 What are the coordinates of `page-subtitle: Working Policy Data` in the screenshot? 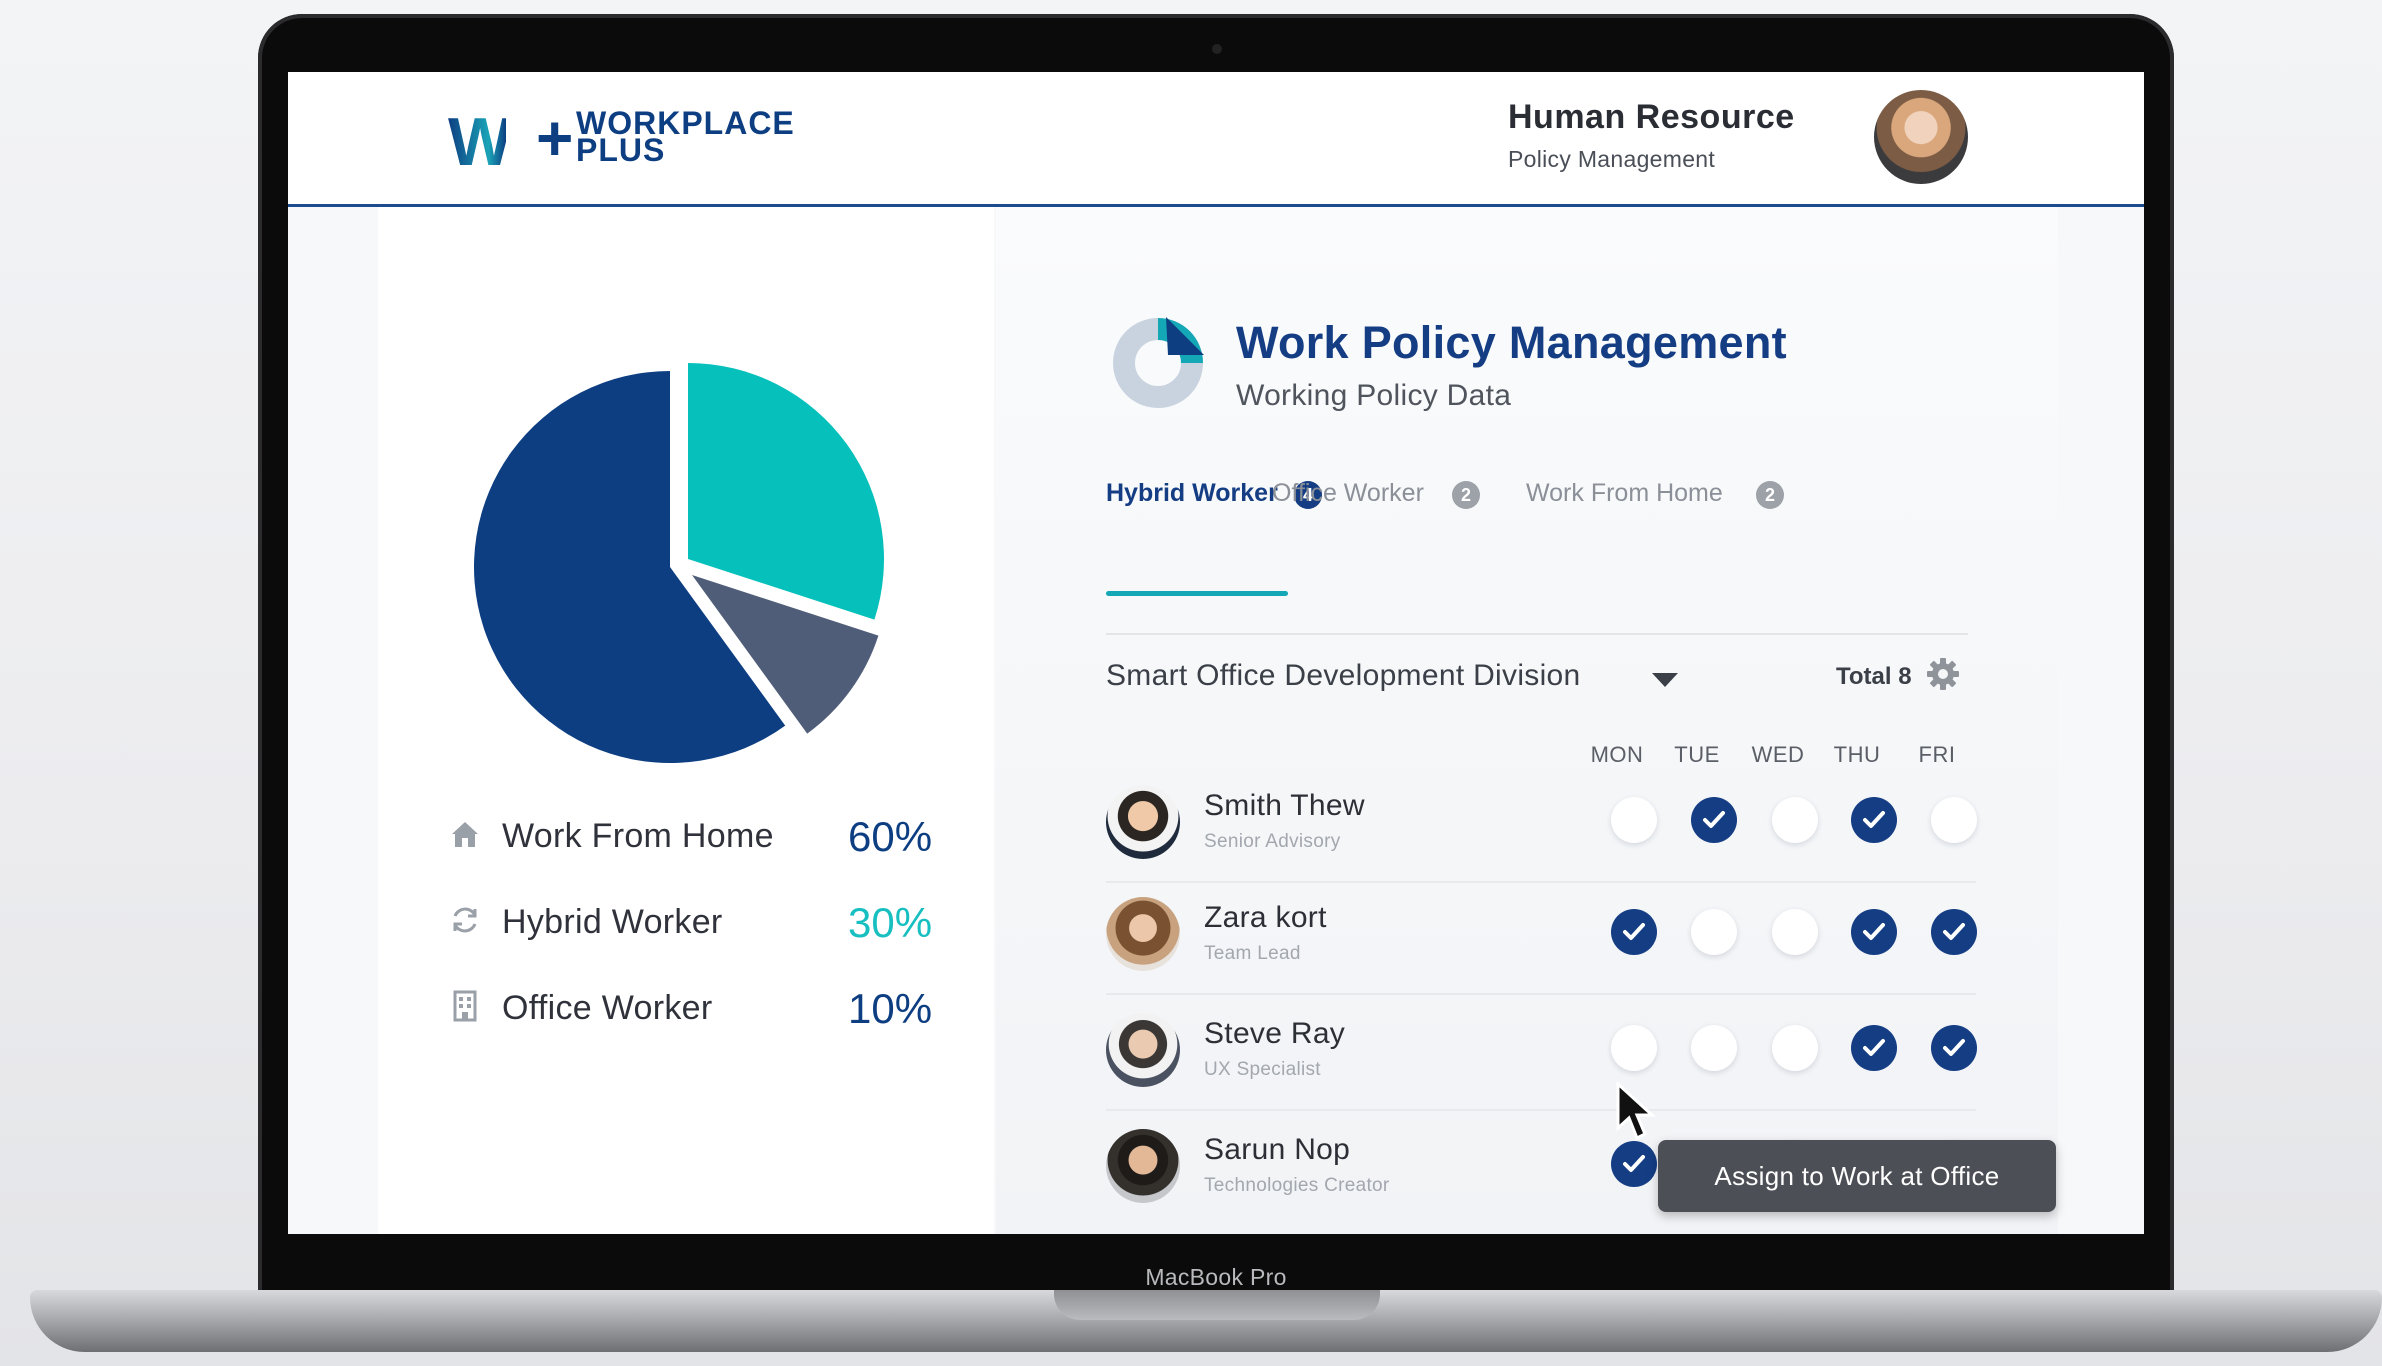 It's located at (1374, 395).